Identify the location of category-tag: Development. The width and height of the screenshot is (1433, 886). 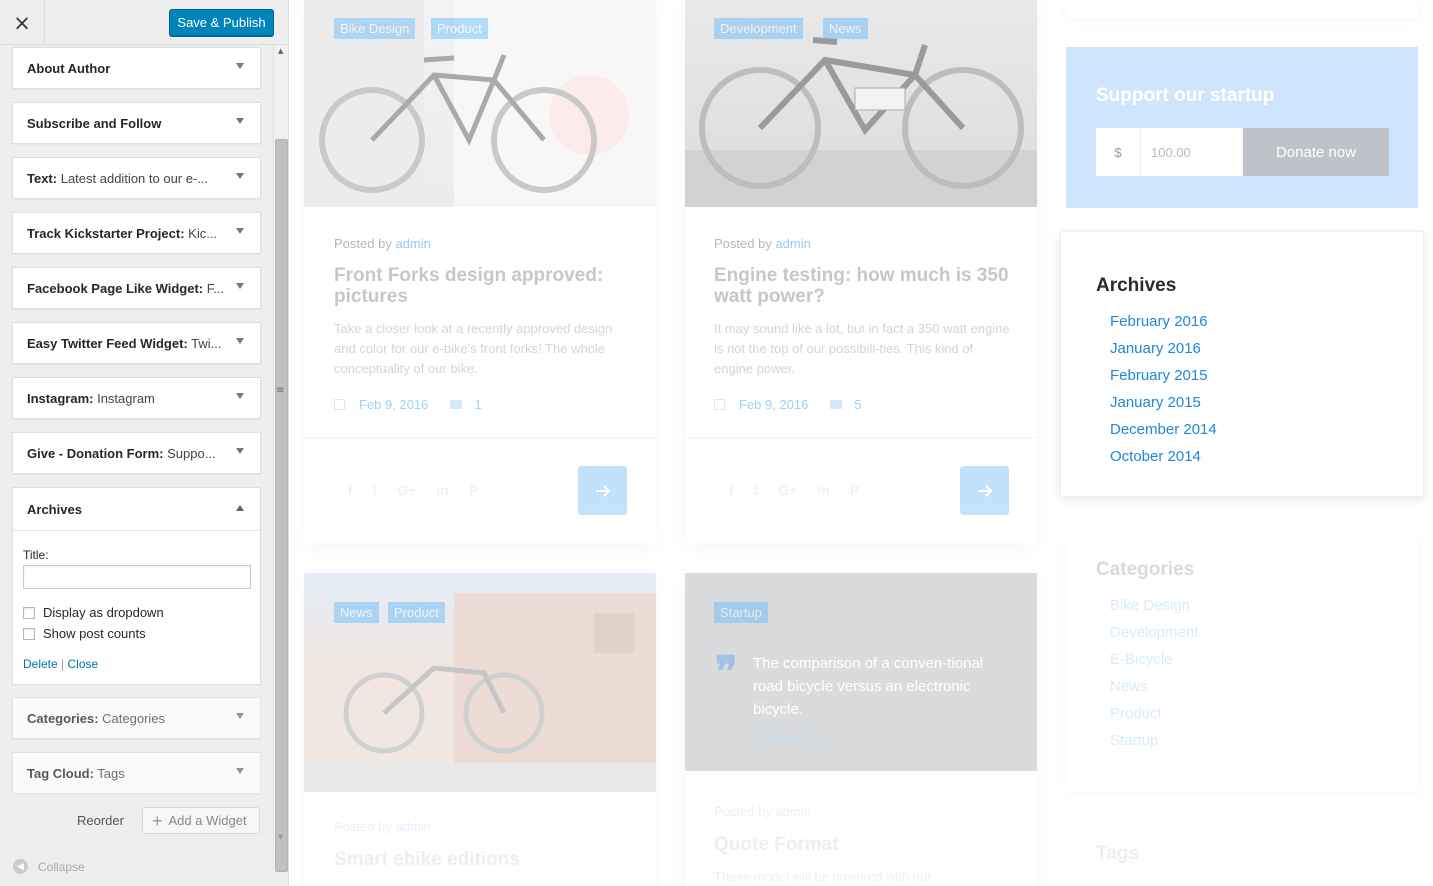
(758, 28).